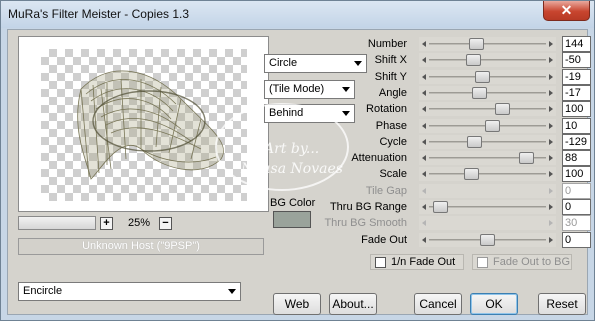 The image size is (595, 321). What do you see at coordinates (562, 304) in the screenshot?
I see `reset-button: Reset` at bounding box center [562, 304].